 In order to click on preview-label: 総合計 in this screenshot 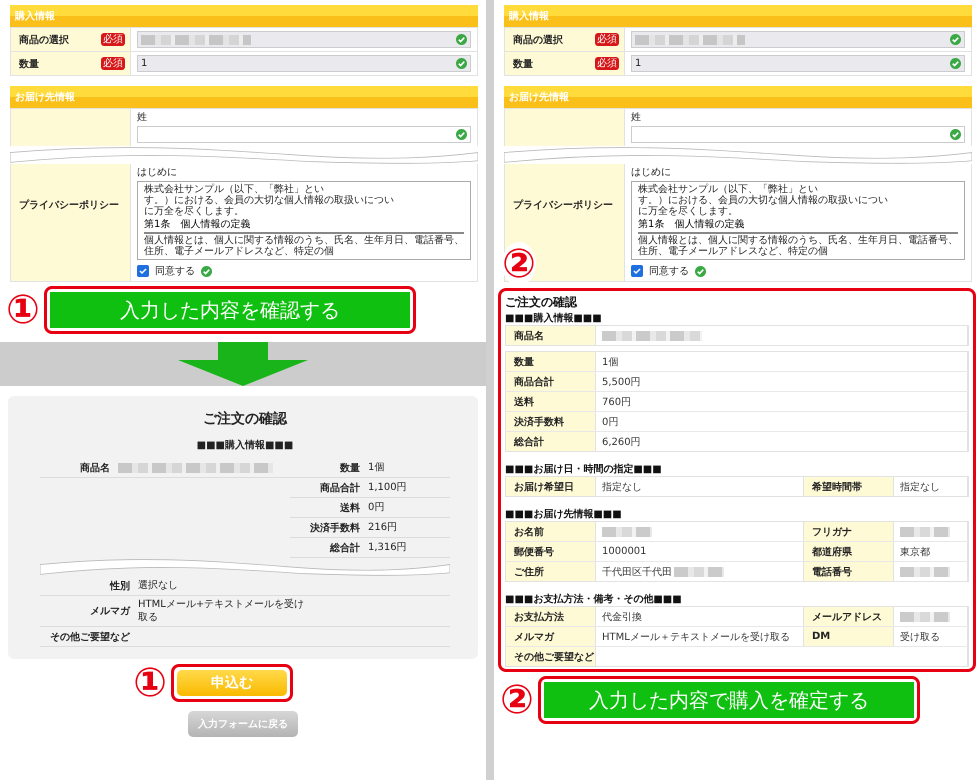, I will do `click(344, 548)`.